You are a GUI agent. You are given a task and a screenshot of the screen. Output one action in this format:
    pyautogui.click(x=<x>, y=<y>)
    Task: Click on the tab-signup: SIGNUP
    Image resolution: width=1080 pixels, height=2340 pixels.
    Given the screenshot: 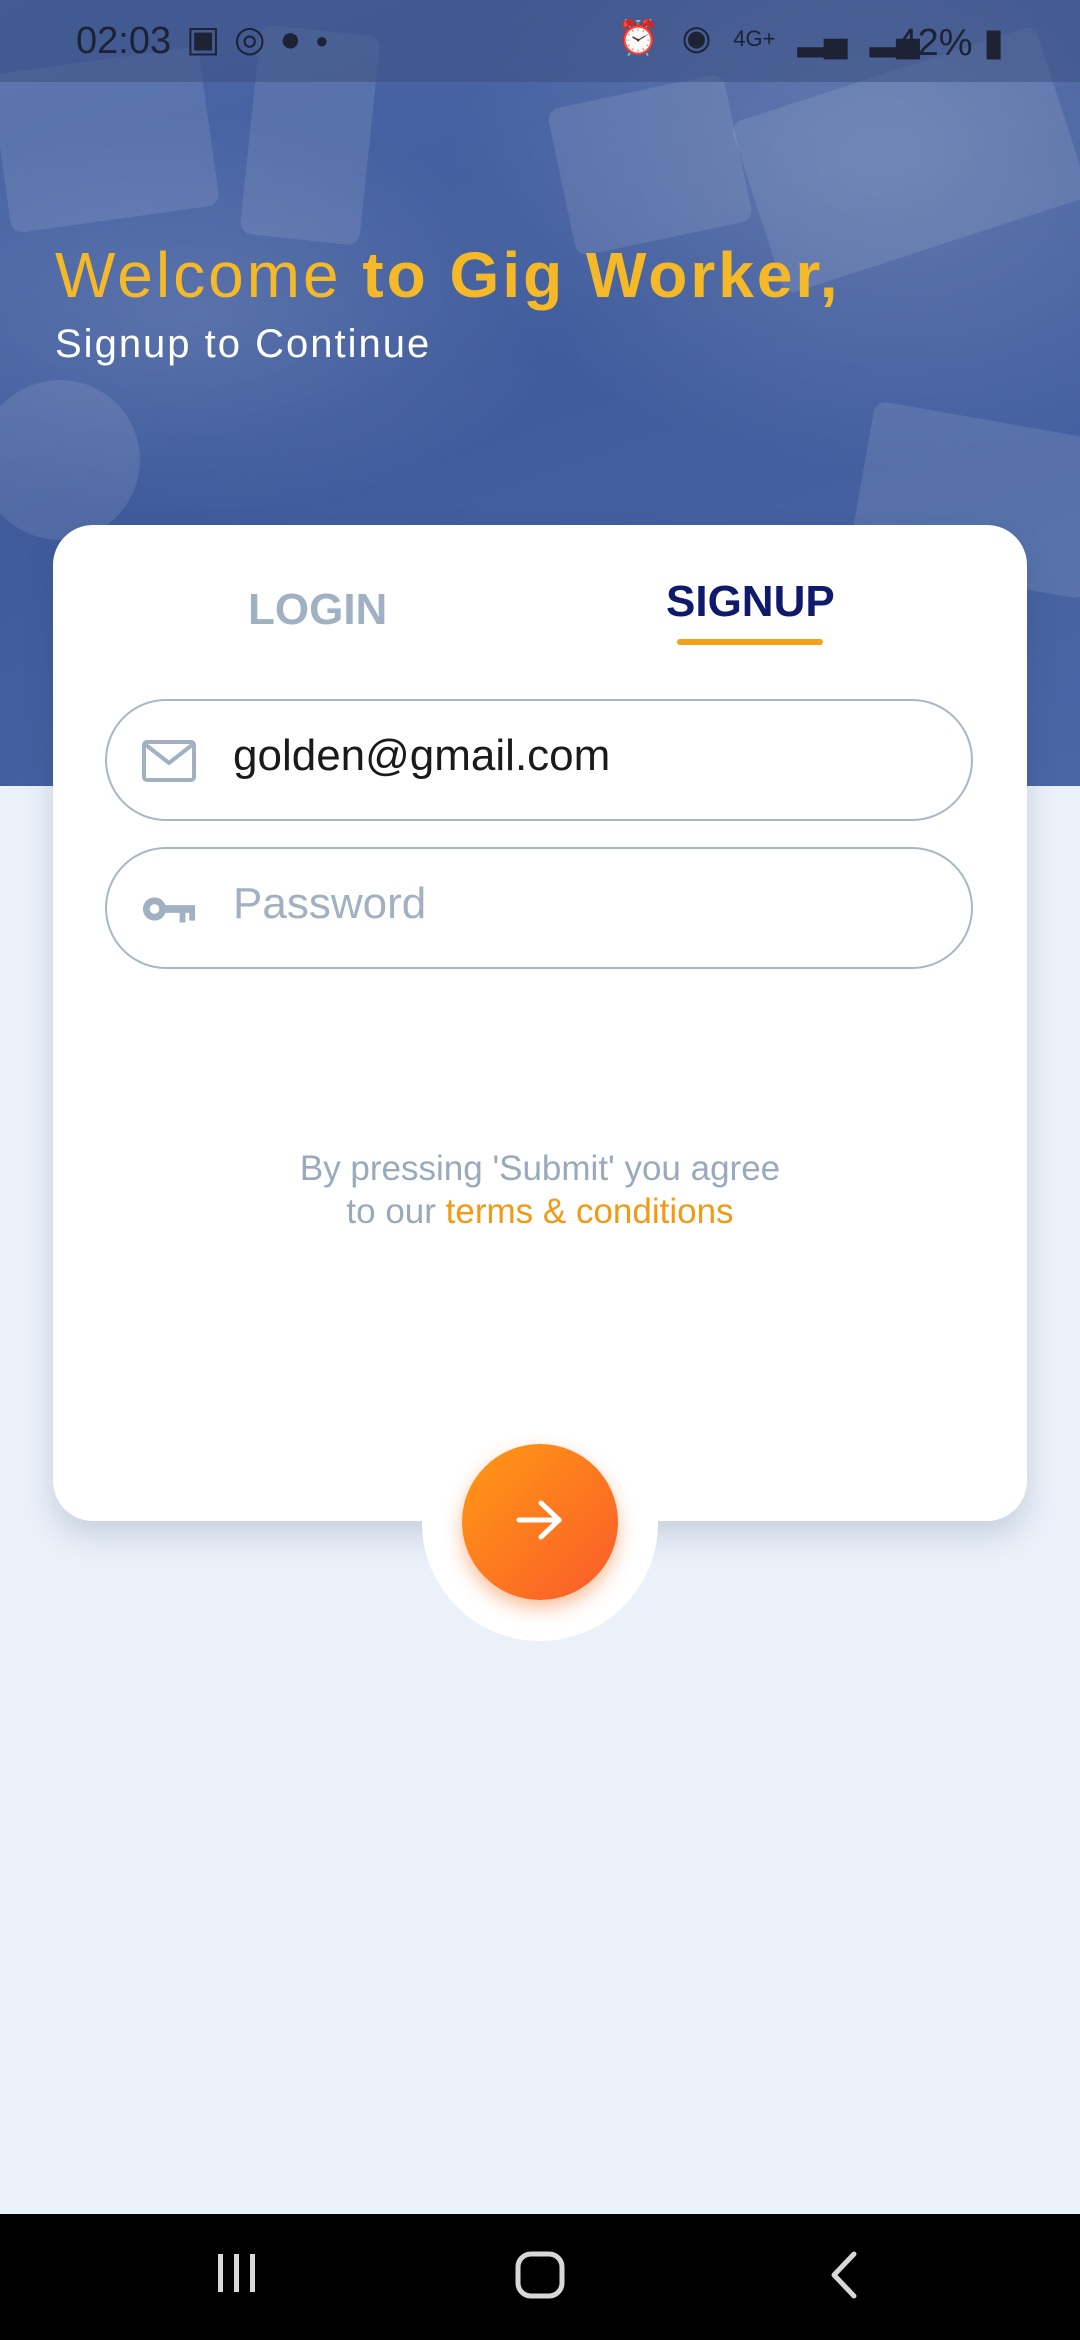 What is the action you would take?
    pyautogui.click(x=750, y=602)
    